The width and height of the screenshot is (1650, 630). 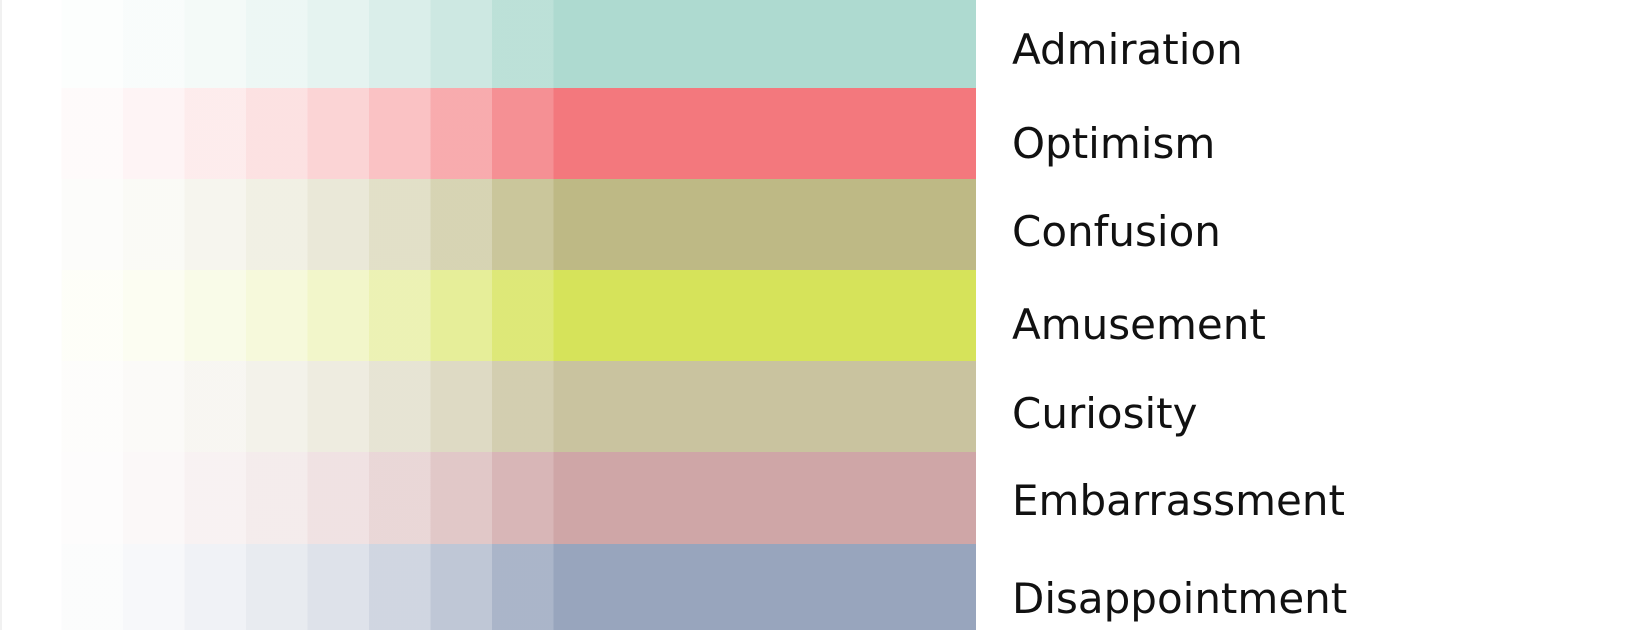 I want to click on legend-label-disappointment: Disappointment, so click(x=1180, y=598).